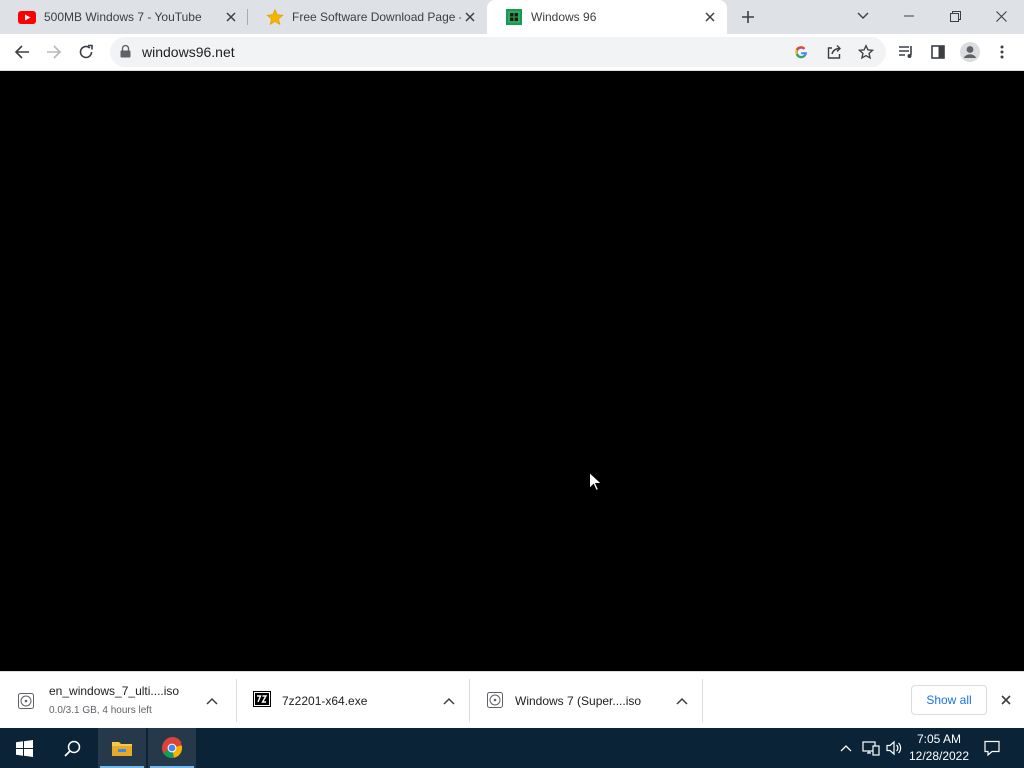 The image size is (1024, 768). I want to click on show-all-button: Show all, so click(949, 700).